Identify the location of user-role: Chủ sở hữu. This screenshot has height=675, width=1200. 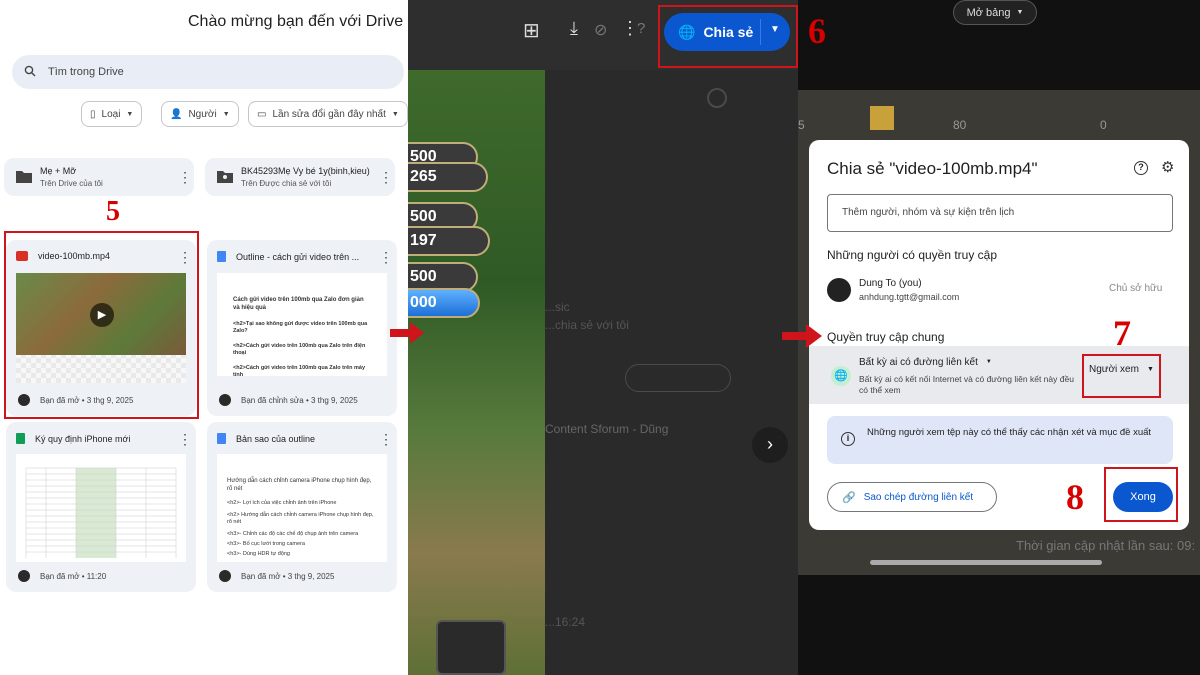
(1136, 288).